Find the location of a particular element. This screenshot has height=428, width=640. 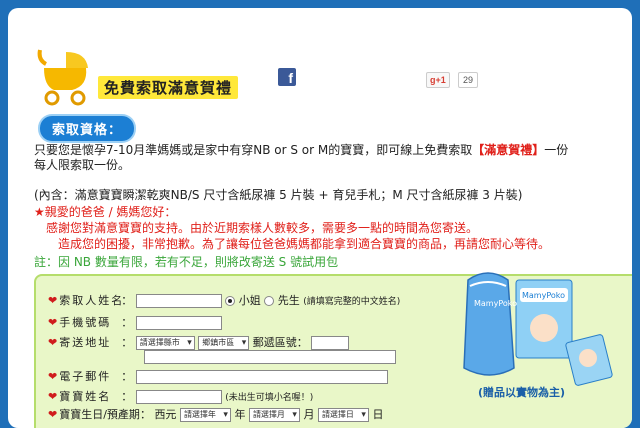

address-line-row is located at coordinates (270, 357).